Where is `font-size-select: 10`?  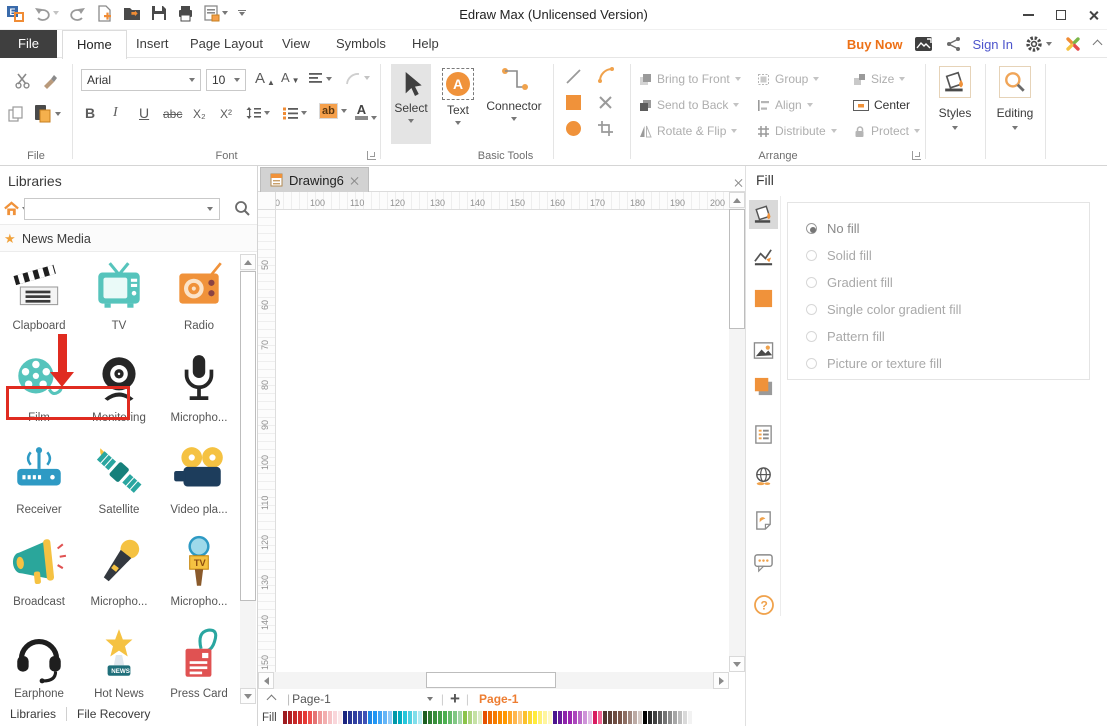 font-size-select: 10 is located at coordinates (226, 80).